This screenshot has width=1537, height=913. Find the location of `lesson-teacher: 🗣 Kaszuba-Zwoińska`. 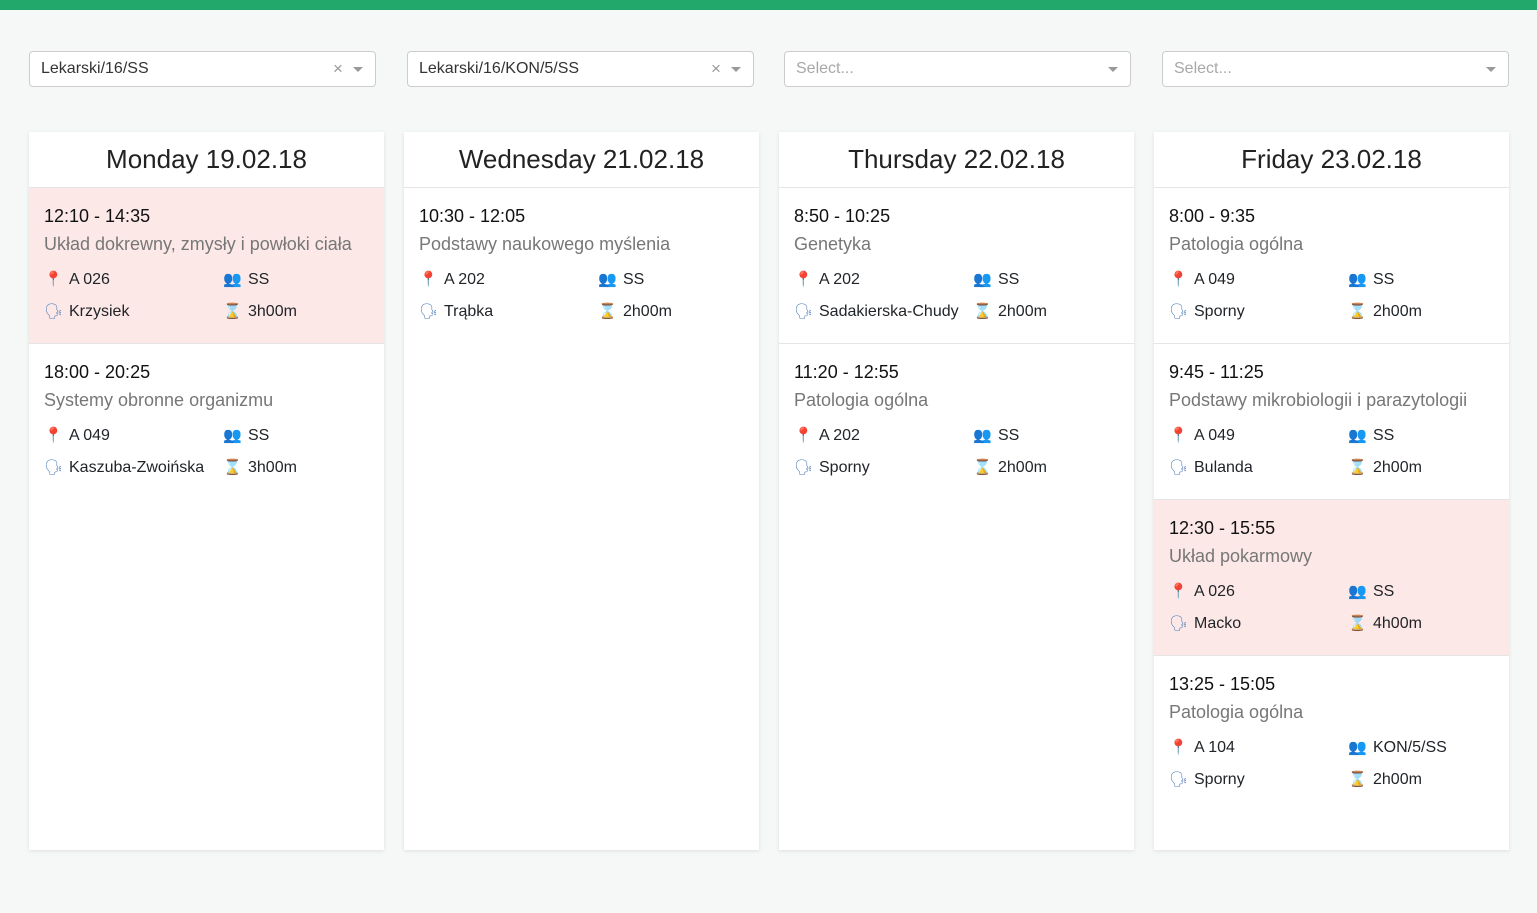

lesson-teacher: 🗣 Kaszuba-Zwoińska is located at coordinates (133, 468).